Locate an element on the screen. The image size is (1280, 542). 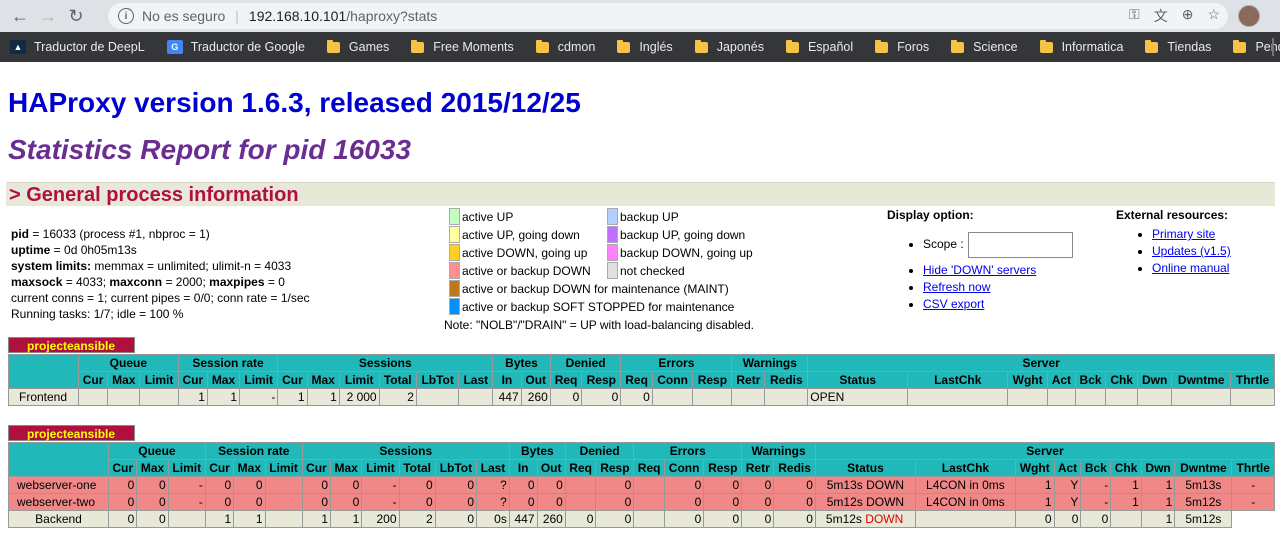
column-header: Dwntme is located at coordinates (1201, 380).